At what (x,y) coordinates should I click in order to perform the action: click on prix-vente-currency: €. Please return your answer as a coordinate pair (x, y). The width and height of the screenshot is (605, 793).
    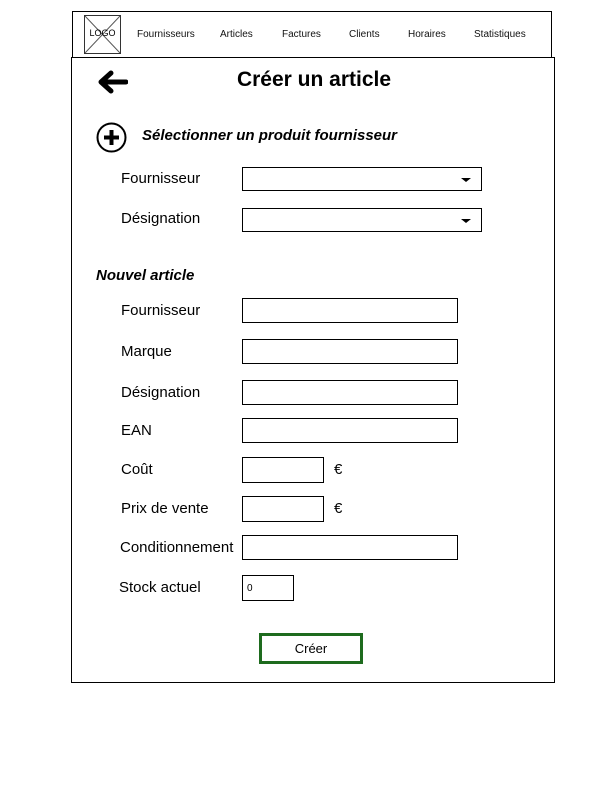
    Looking at the image, I should click on (338, 508).